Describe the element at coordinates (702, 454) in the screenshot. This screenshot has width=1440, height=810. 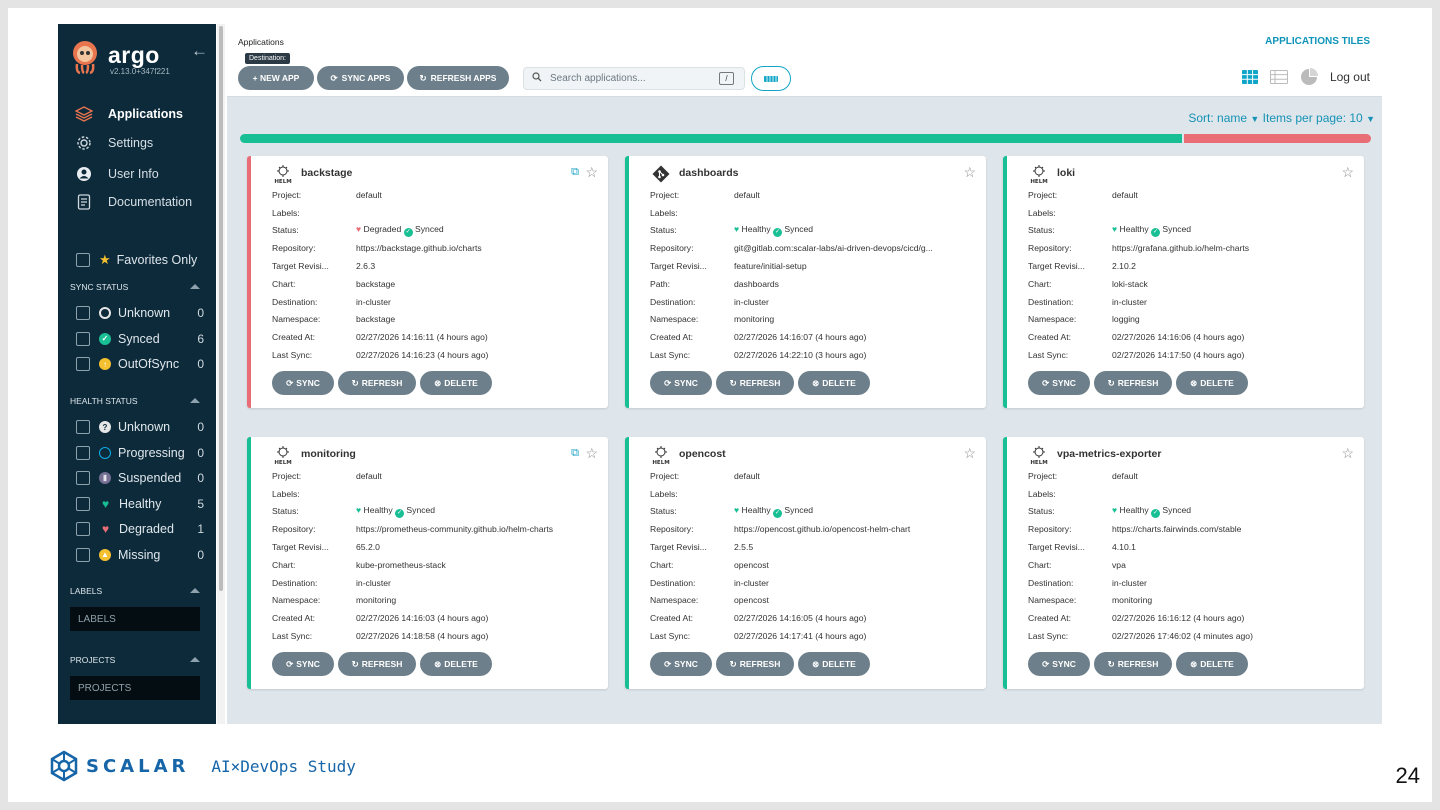
I see `app-name: opencost` at that location.